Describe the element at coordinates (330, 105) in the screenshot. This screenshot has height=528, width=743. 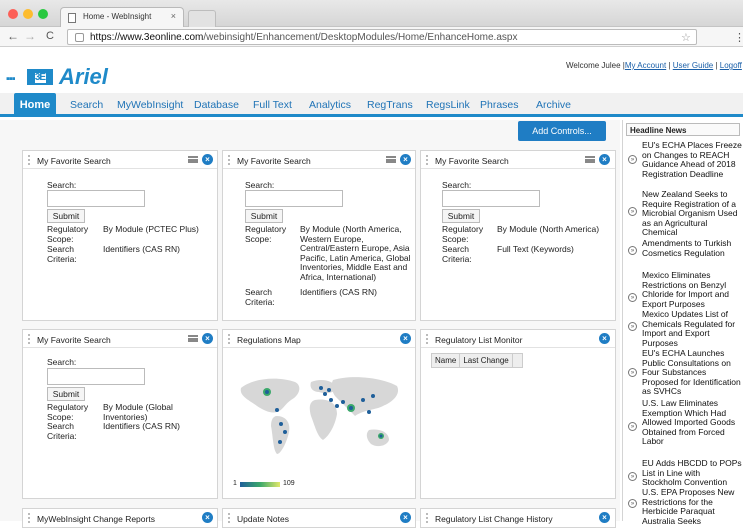
I see `nav-analytics: Analytics` at that location.